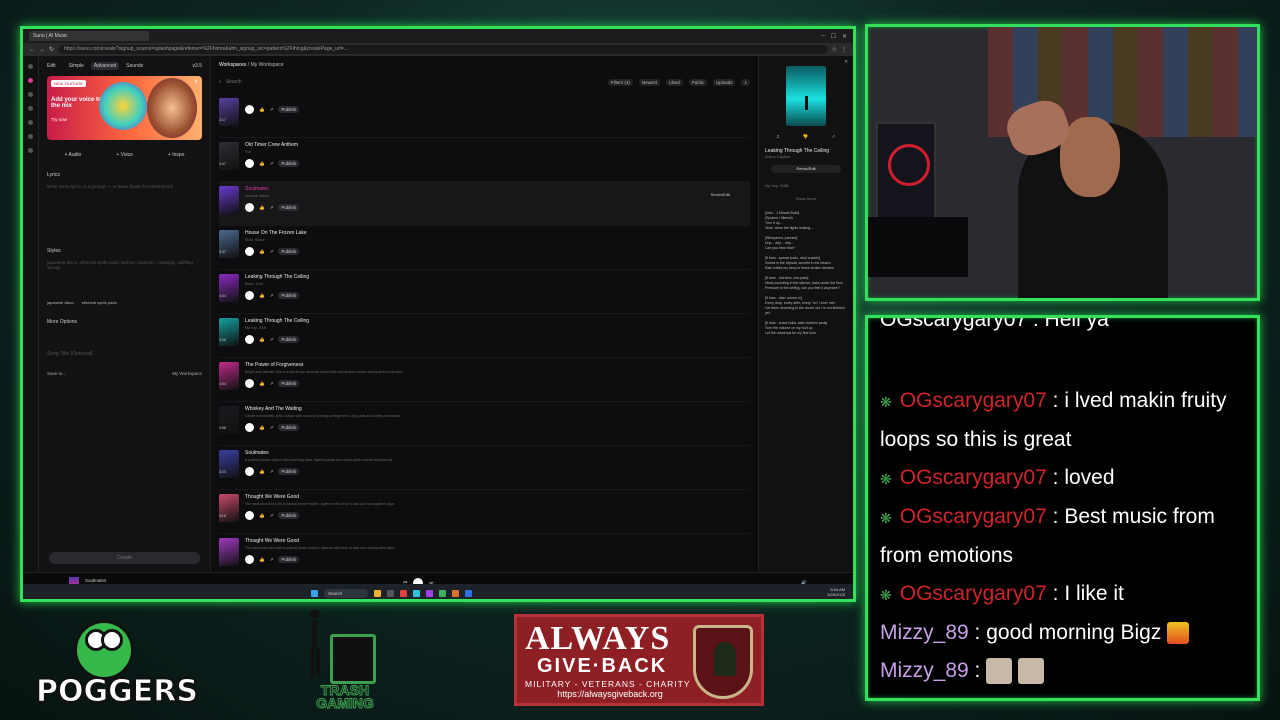 The height and width of the screenshot is (720, 1280). What do you see at coordinates (314, 593) in the screenshot?
I see `windows-start-icon` at bounding box center [314, 593].